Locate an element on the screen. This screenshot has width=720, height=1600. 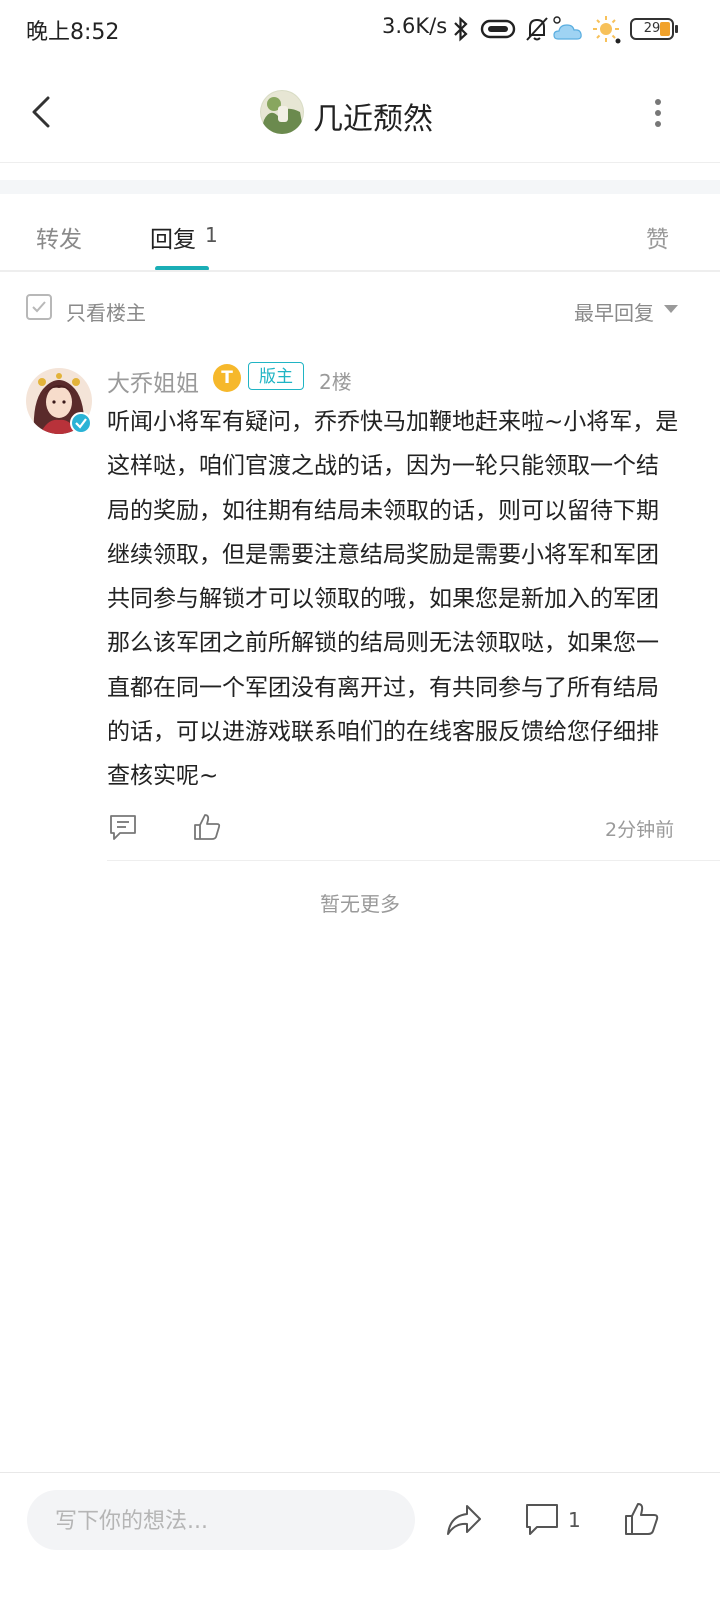
page-title: 几近颓然 is located at coordinates (373, 119).